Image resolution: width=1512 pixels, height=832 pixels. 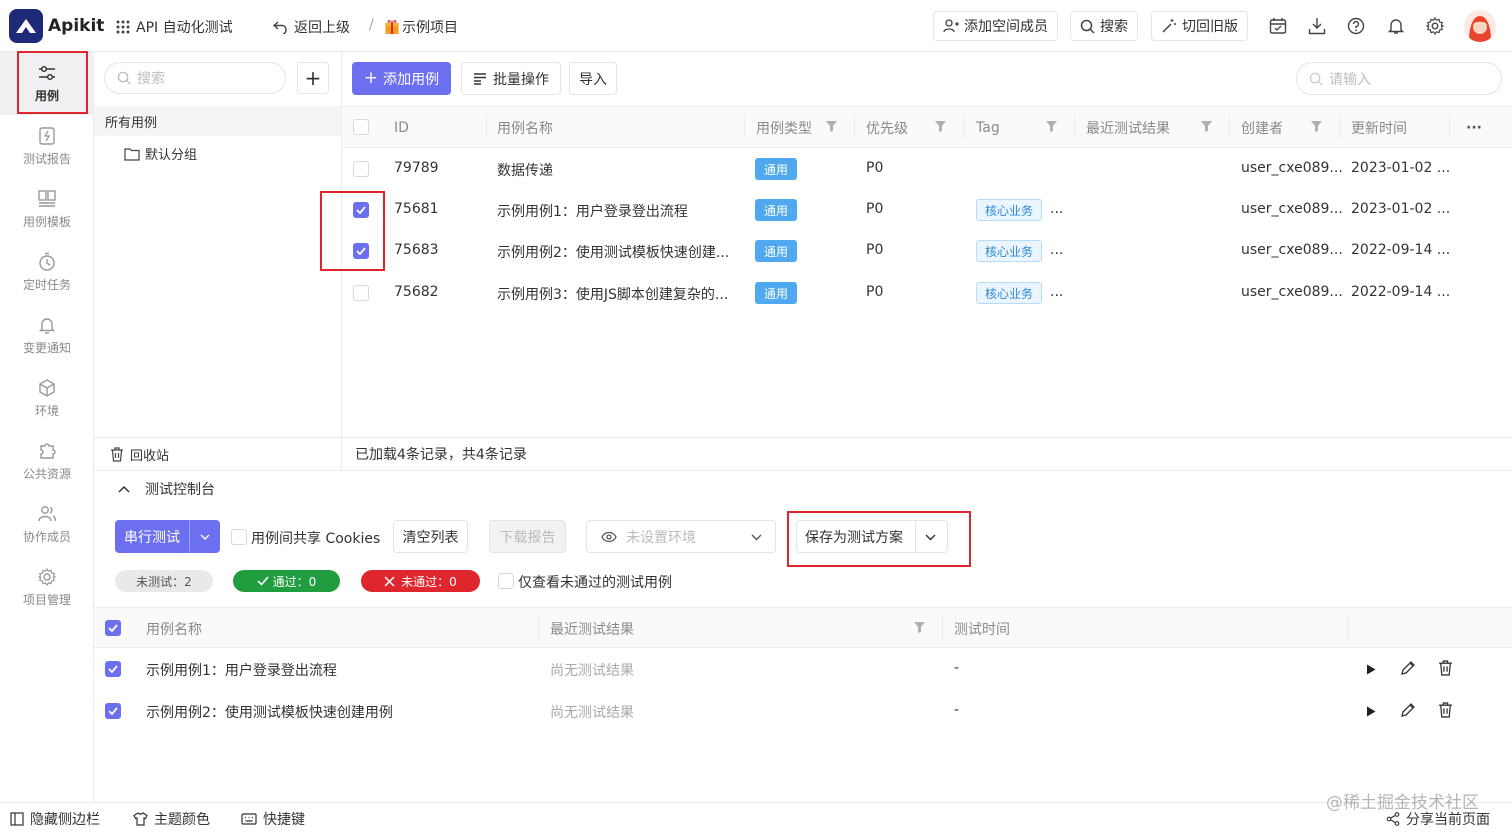 What do you see at coordinates (1104, 26) in the screenshot?
I see `search-button: 搜索` at bounding box center [1104, 26].